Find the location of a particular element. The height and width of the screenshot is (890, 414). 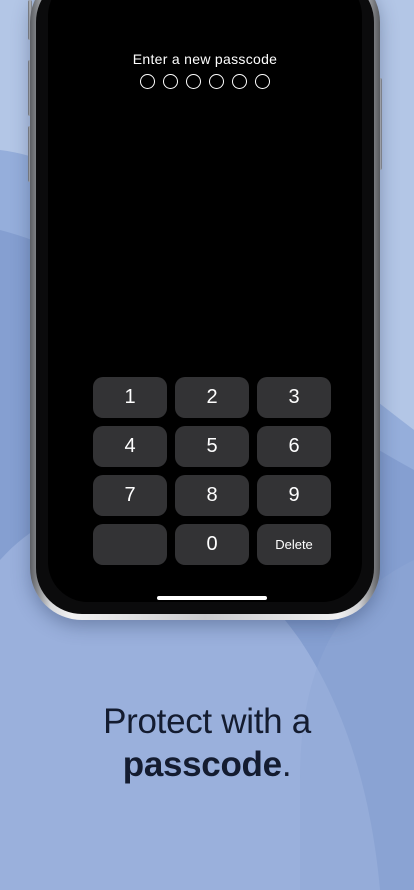

promo-headline: Protect with a passcode. is located at coordinates (207, 743).